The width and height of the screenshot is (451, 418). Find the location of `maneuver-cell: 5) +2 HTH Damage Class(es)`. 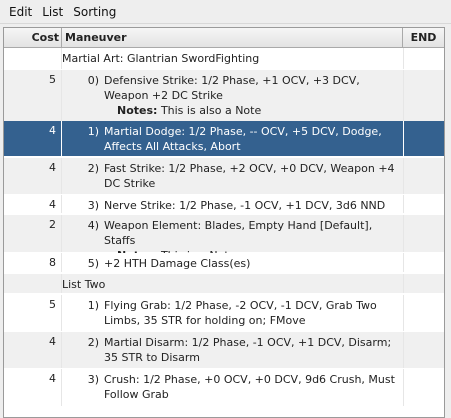

maneuver-cell: 5) +2 HTH Damage Class(es) is located at coordinates (232, 262).